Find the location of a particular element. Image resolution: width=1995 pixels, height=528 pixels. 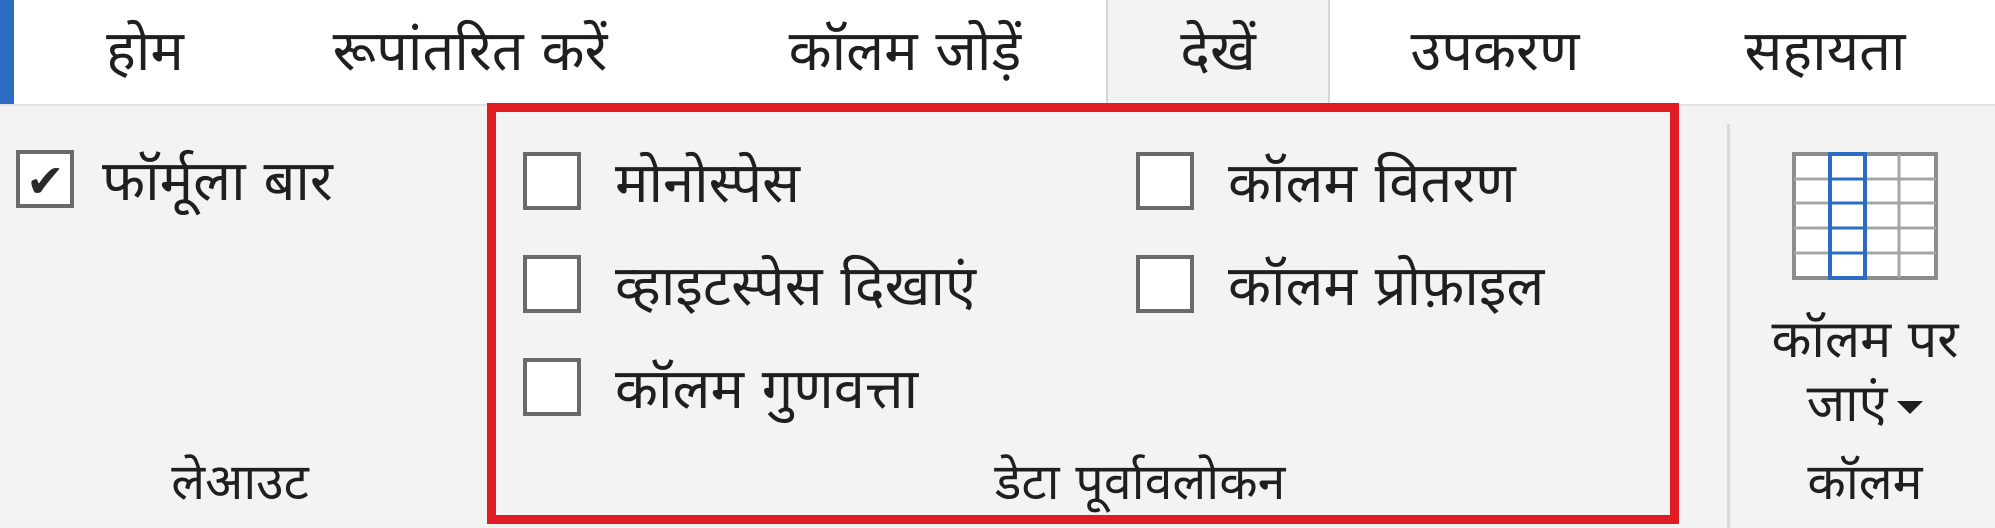

column-quality-label: कॉलम गुणवत्ता is located at coordinates (767, 389).